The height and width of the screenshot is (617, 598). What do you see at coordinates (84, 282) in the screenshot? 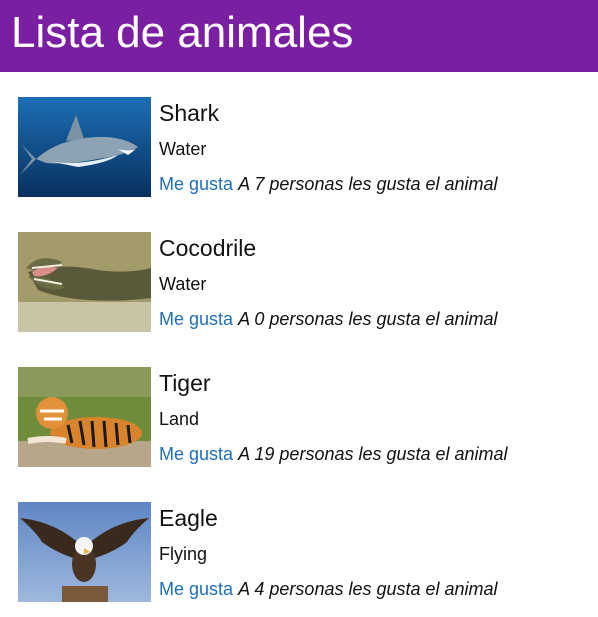
I see `crocodile-image` at bounding box center [84, 282].